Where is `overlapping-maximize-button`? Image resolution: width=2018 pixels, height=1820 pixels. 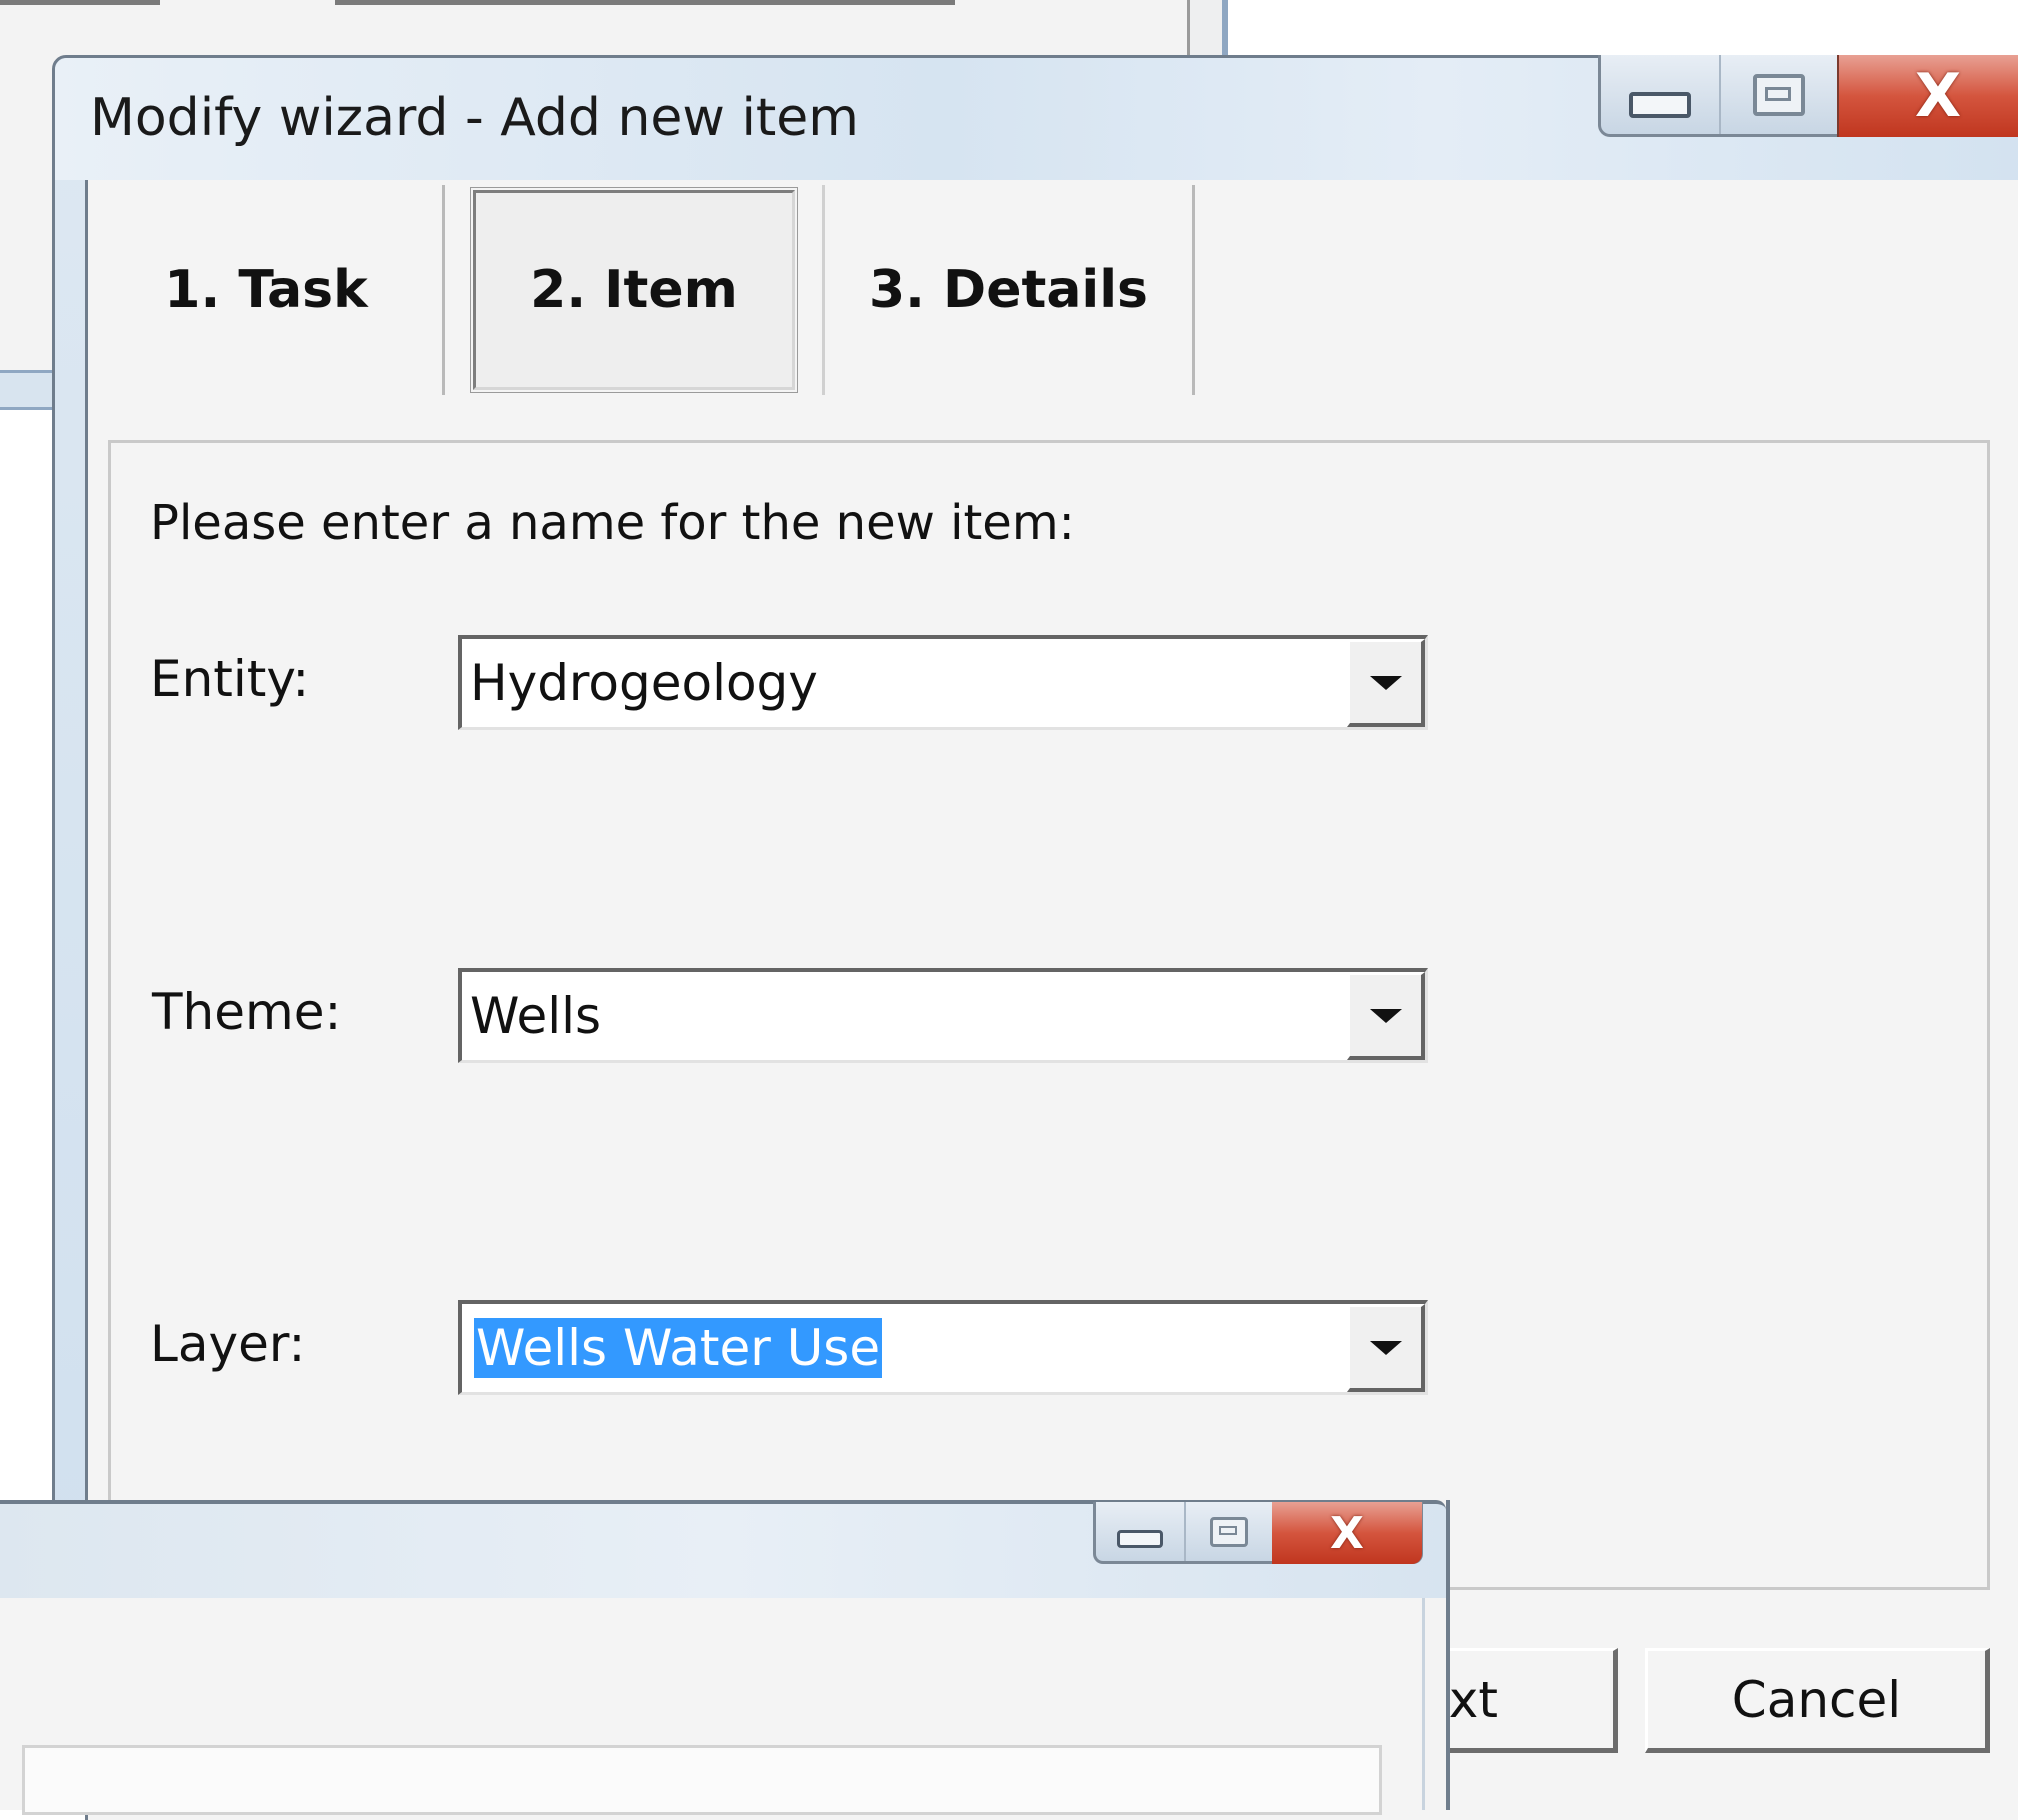
overlapping-maximize-button is located at coordinates (1228, 1531).